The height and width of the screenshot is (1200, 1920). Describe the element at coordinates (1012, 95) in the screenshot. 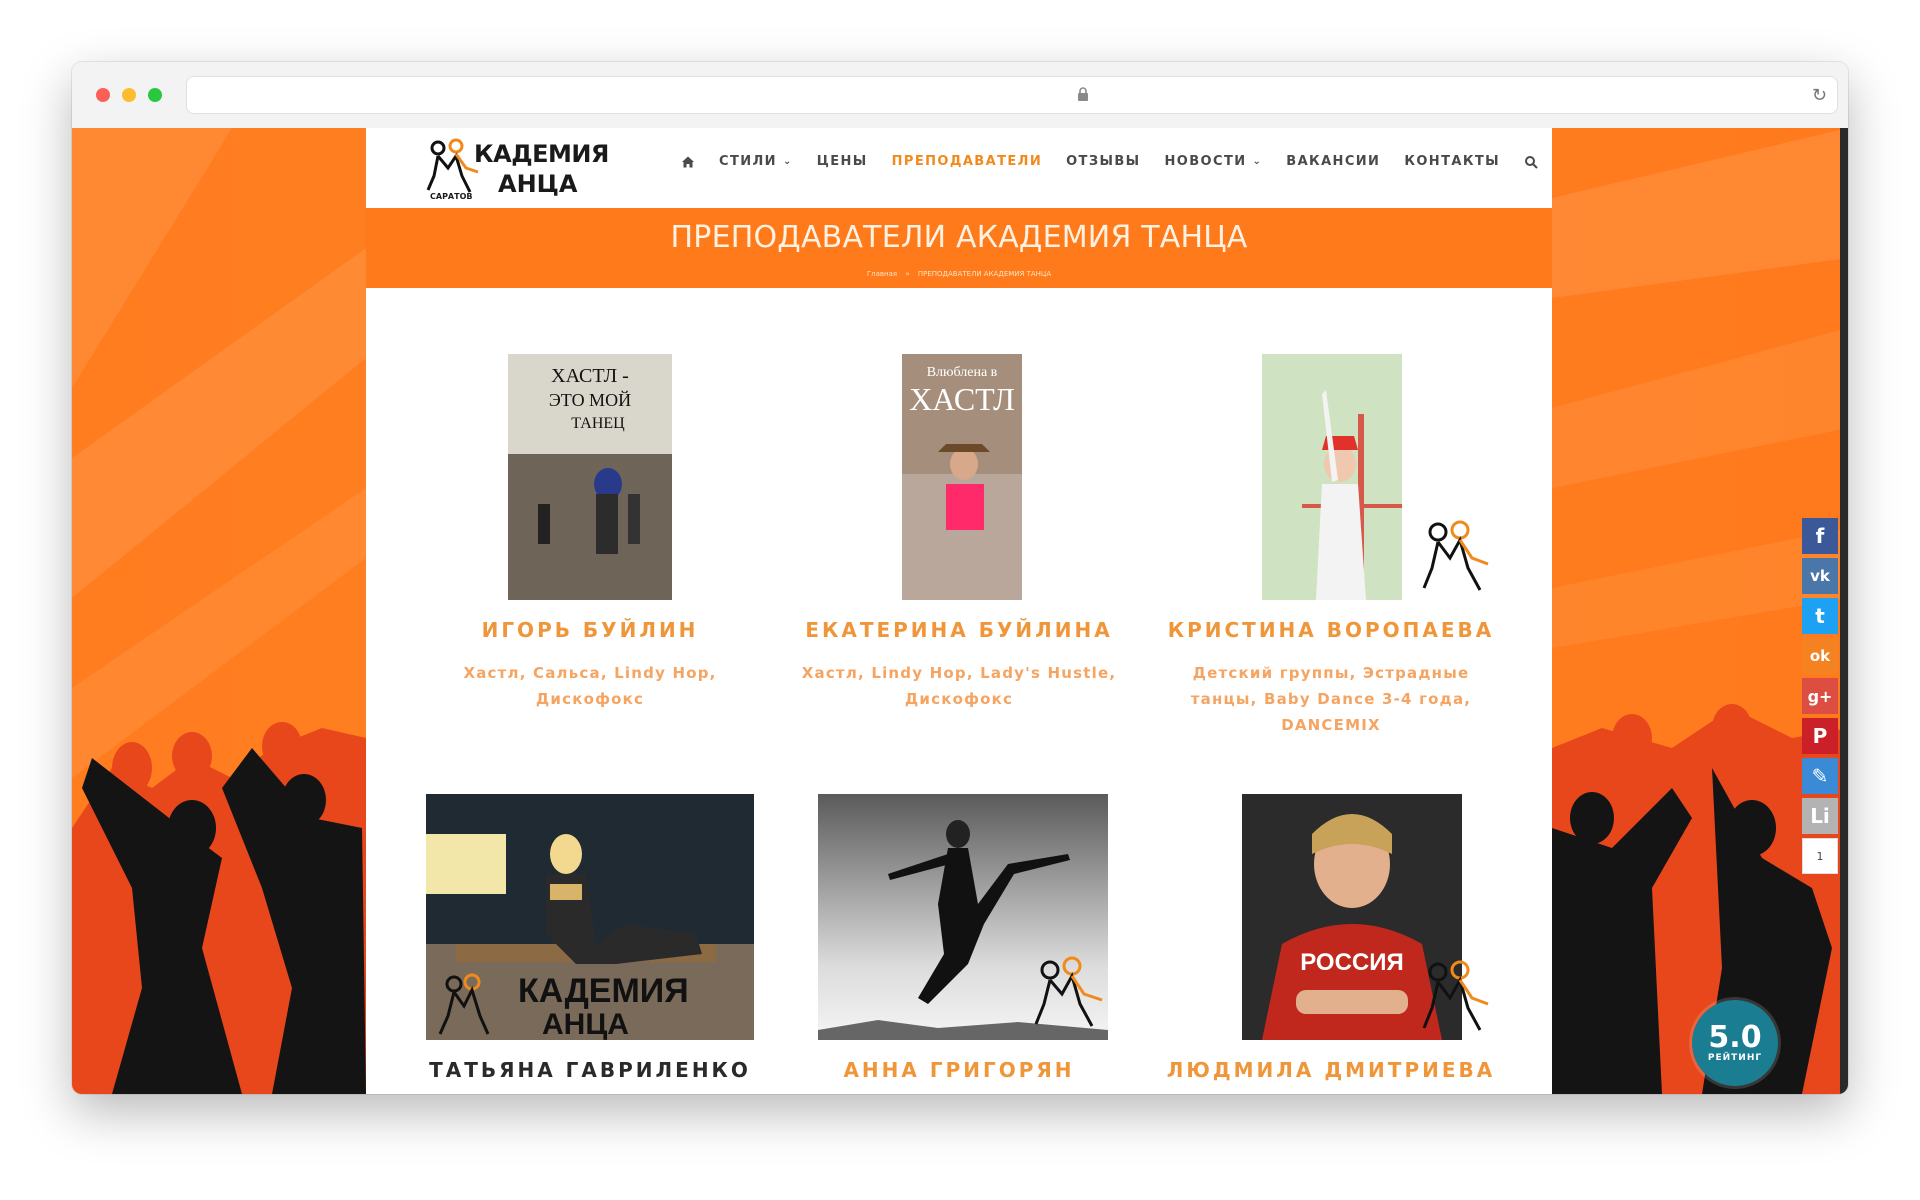

I see `address-bar: ↻` at that location.